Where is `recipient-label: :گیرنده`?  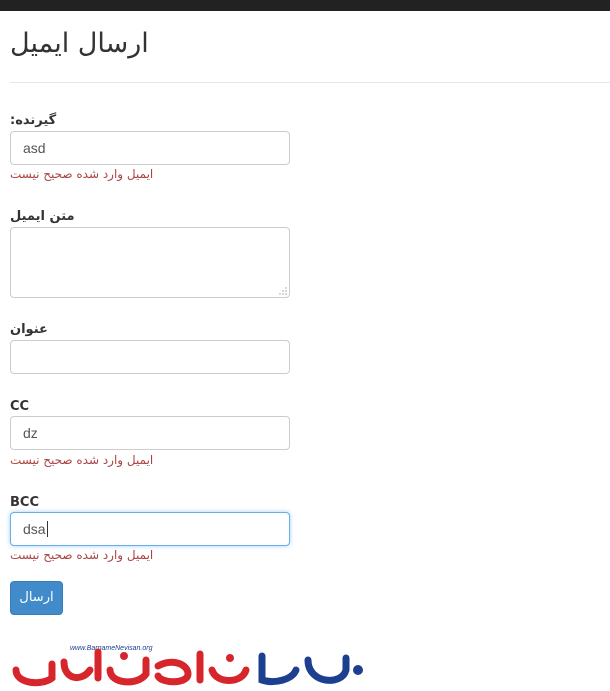 recipient-label: :گیرنده is located at coordinates (33, 120).